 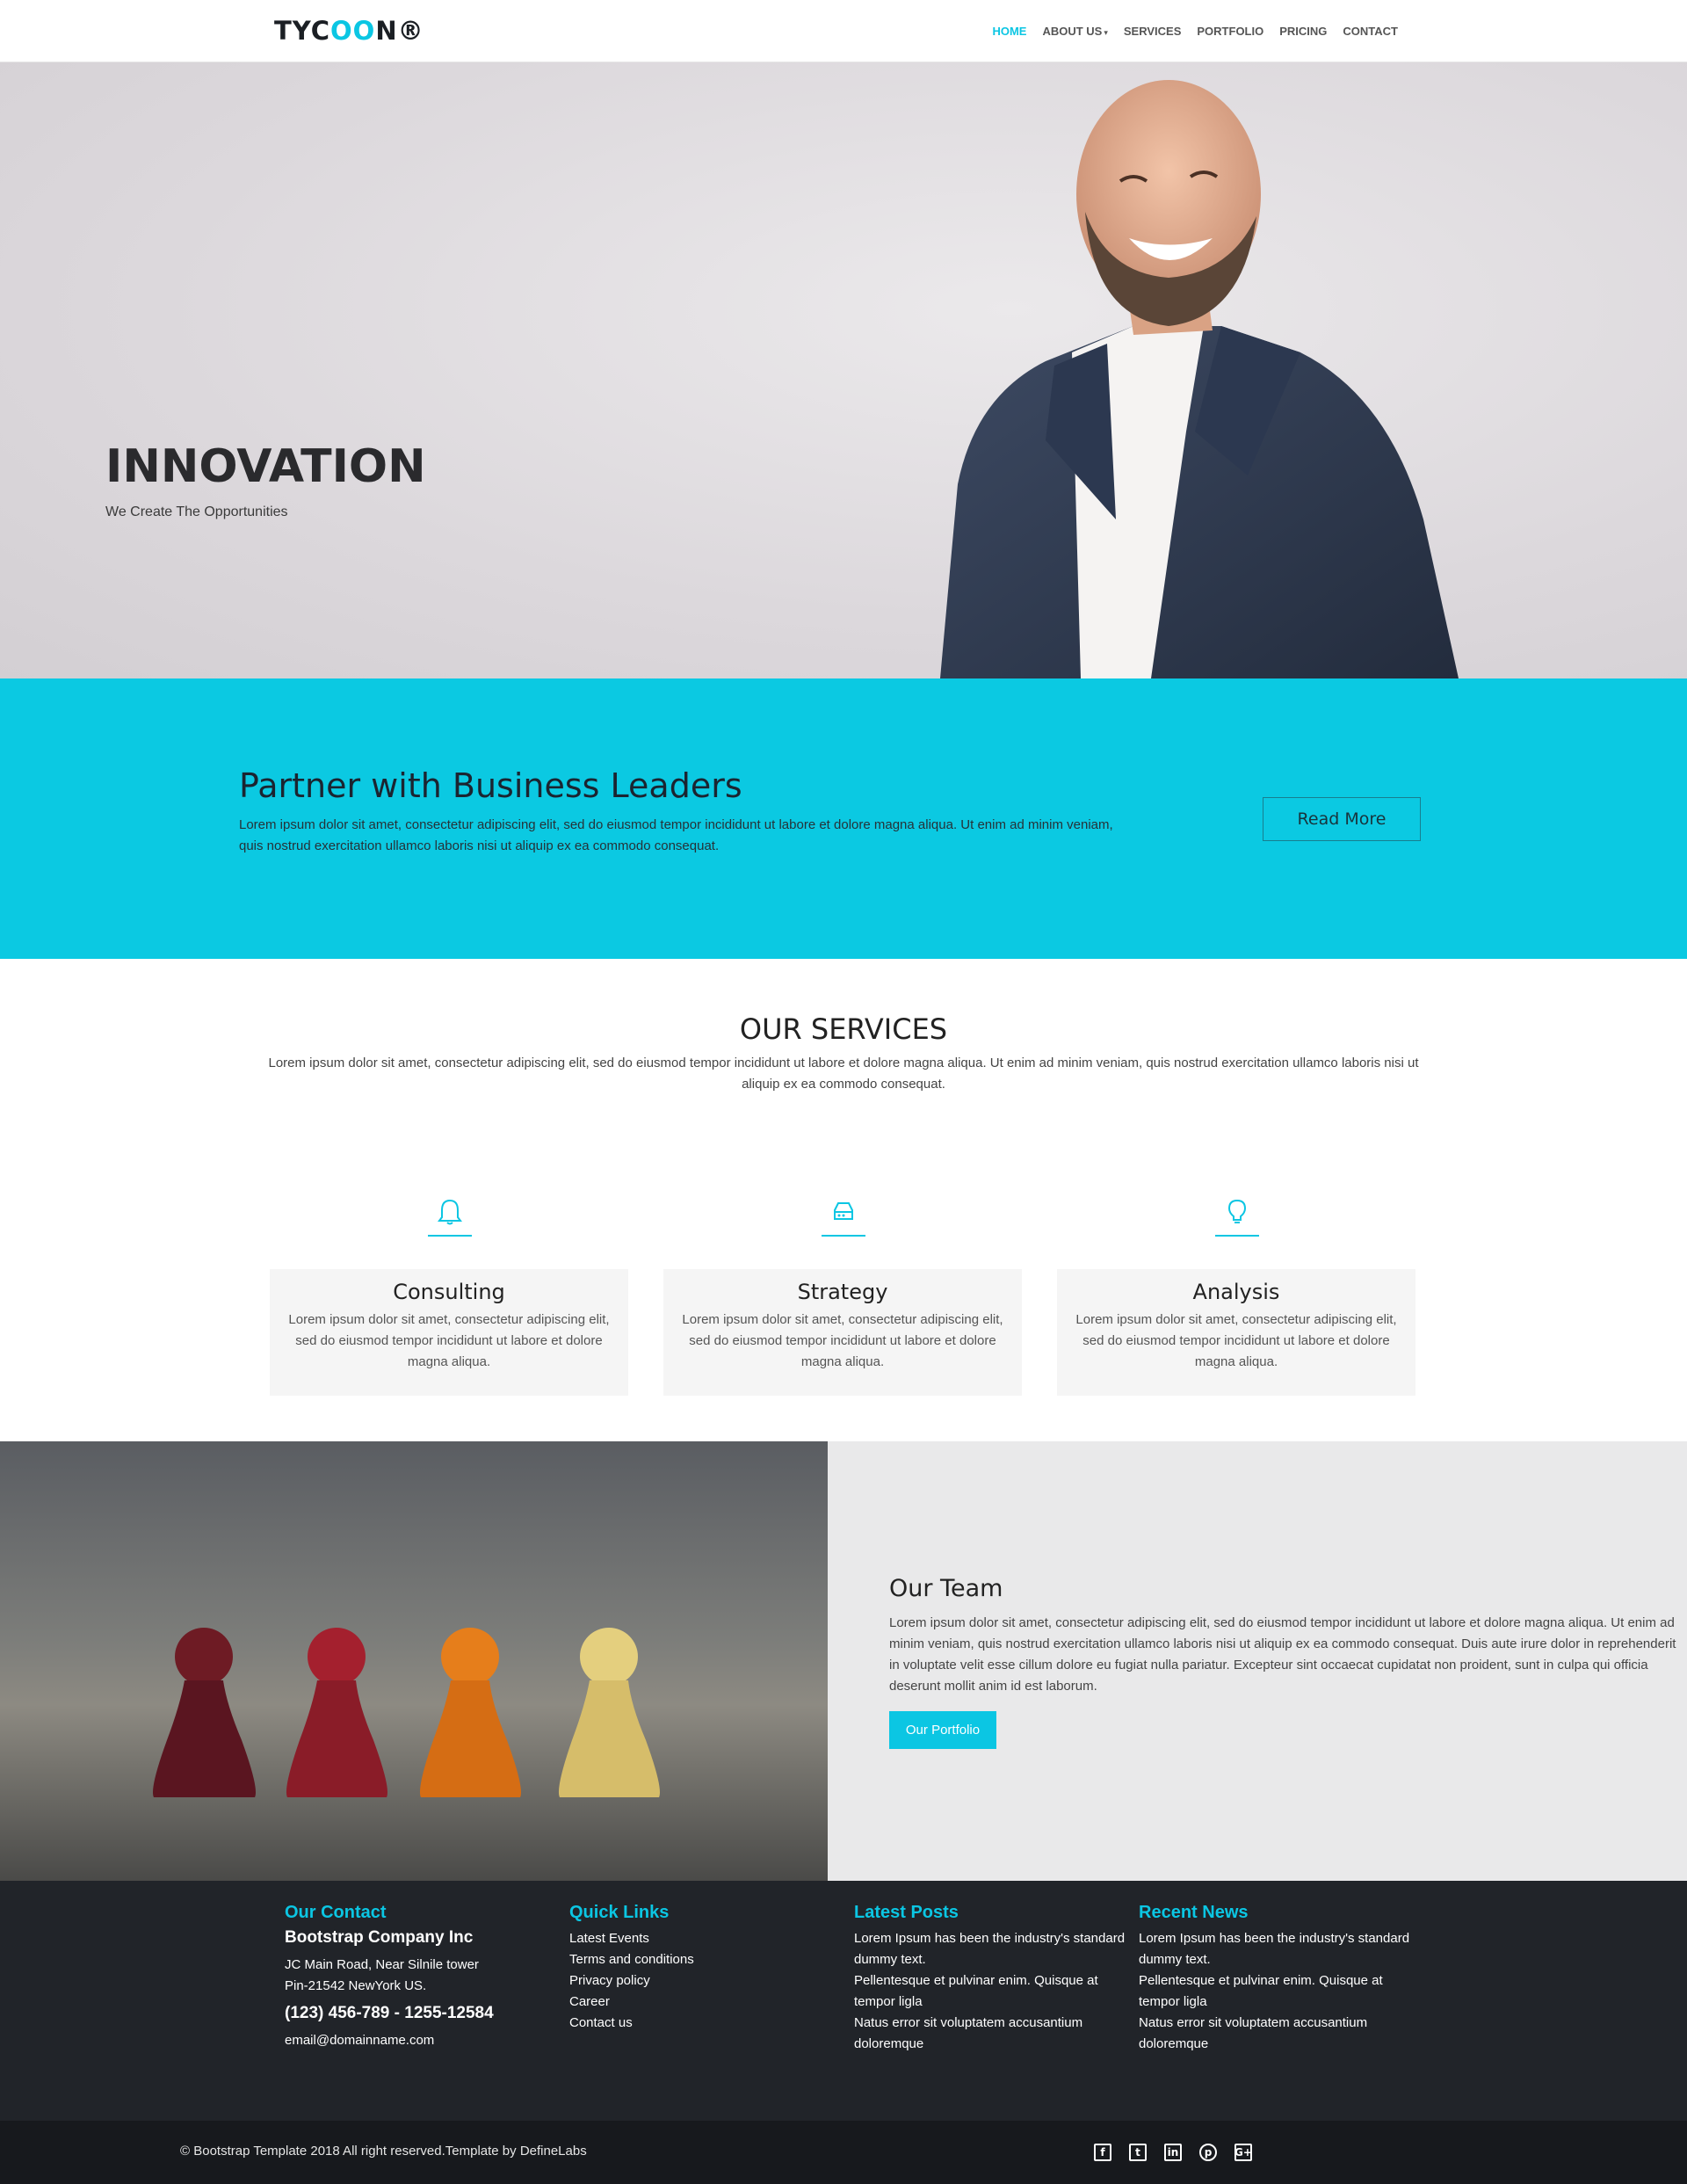 I want to click on twitter-icon: t, so click(x=1138, y=2152).